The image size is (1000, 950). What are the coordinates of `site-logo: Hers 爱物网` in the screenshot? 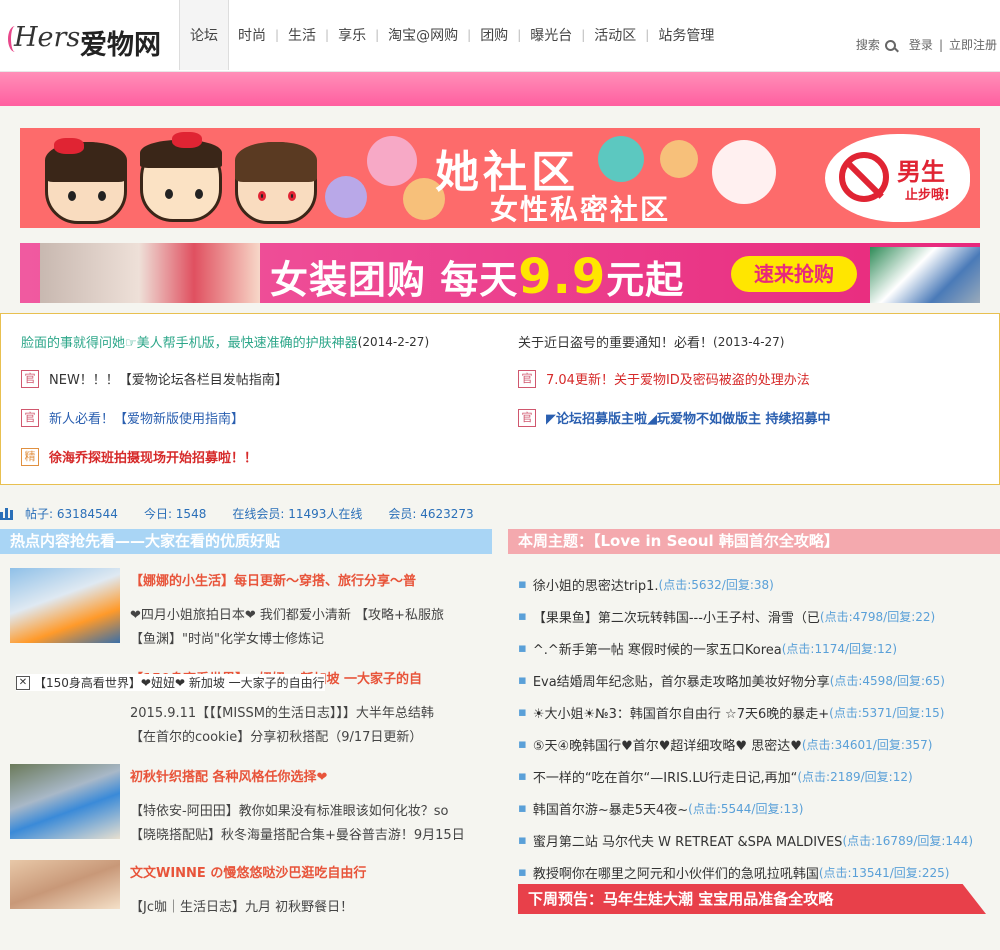 It's located at (90, 40).